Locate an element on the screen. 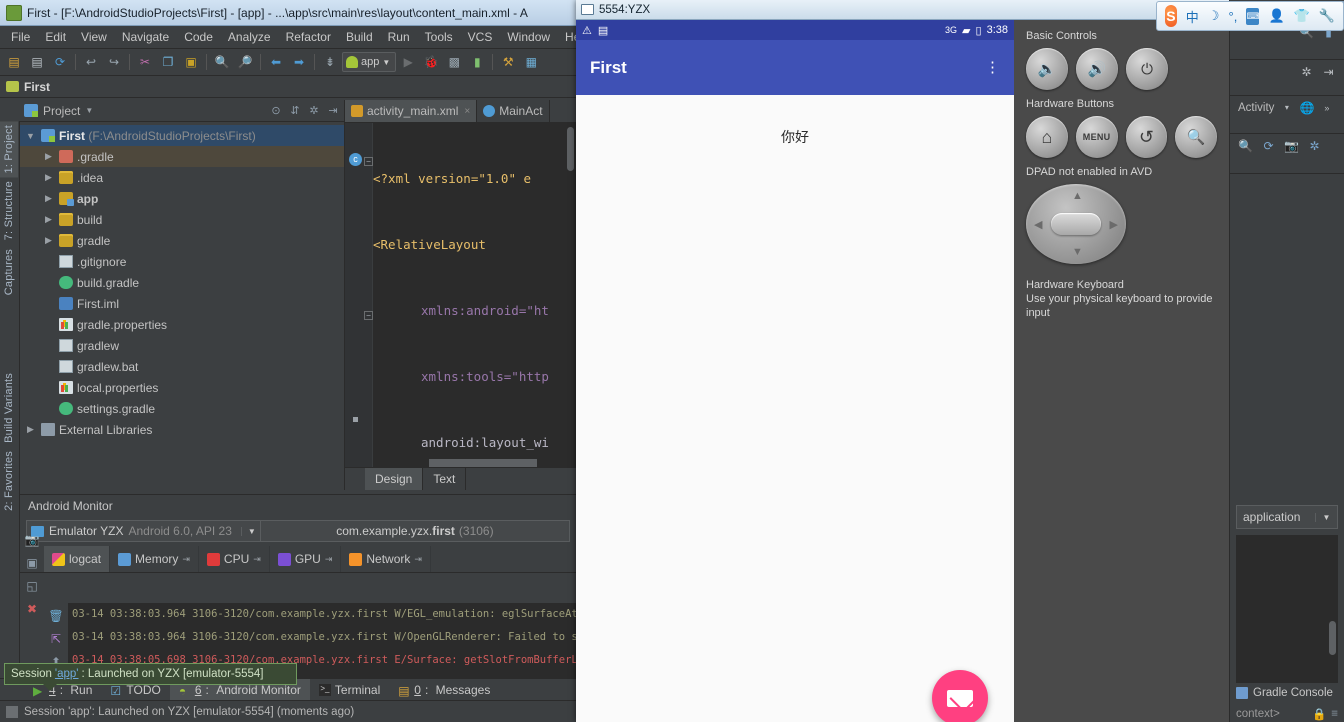 The height and width of the screenshot is (722, 1344). tree-item-first-iml: First.iml is located at coordinates (182, 303).